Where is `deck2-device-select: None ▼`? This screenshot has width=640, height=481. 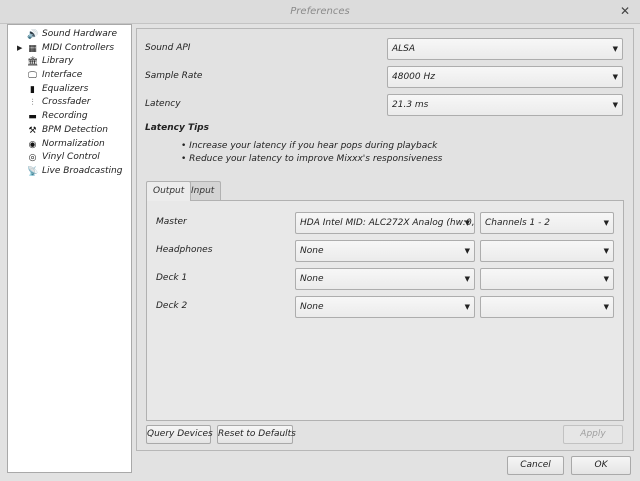
deck2-device-select: None ▼ is located at coordinates (385, 307).